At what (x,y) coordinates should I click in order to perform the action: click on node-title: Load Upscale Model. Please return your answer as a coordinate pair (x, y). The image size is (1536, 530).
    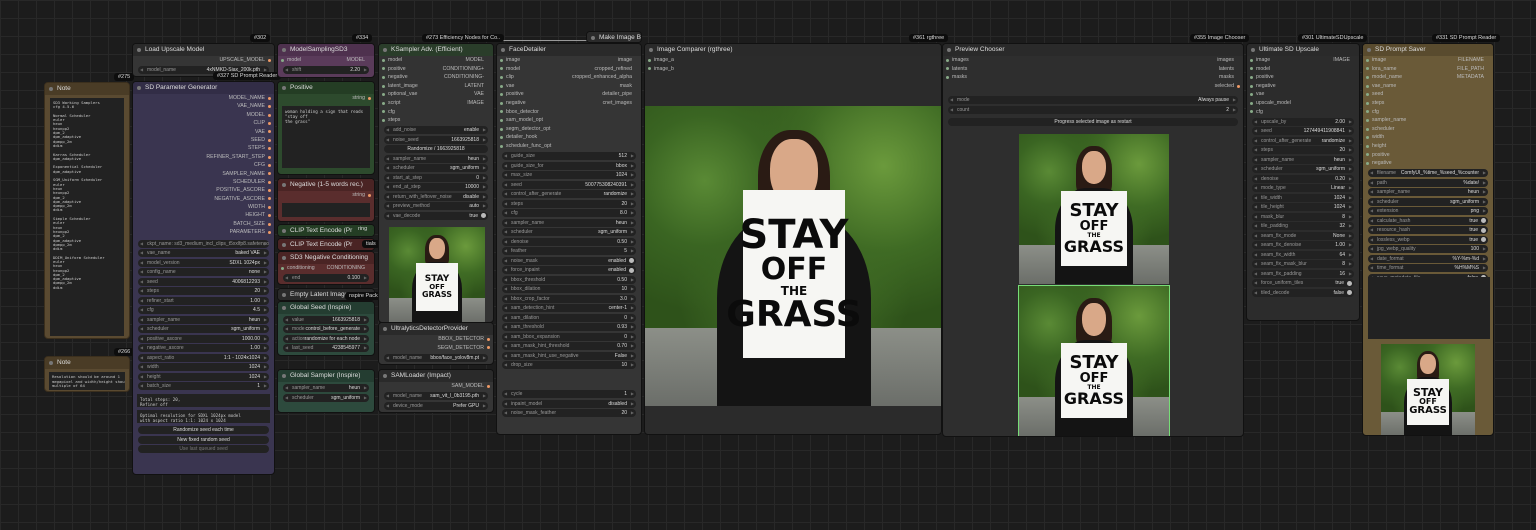
    Looking at the image, I should click on (203, 50).